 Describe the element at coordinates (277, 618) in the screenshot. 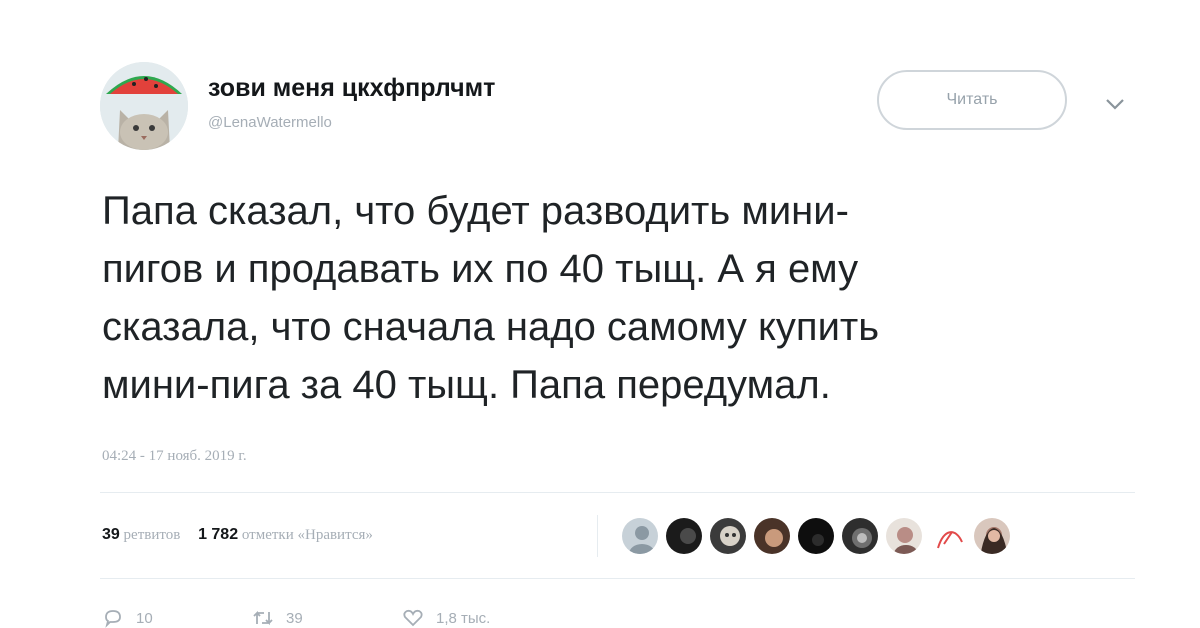

I see `retweet-button: 39` at that location.